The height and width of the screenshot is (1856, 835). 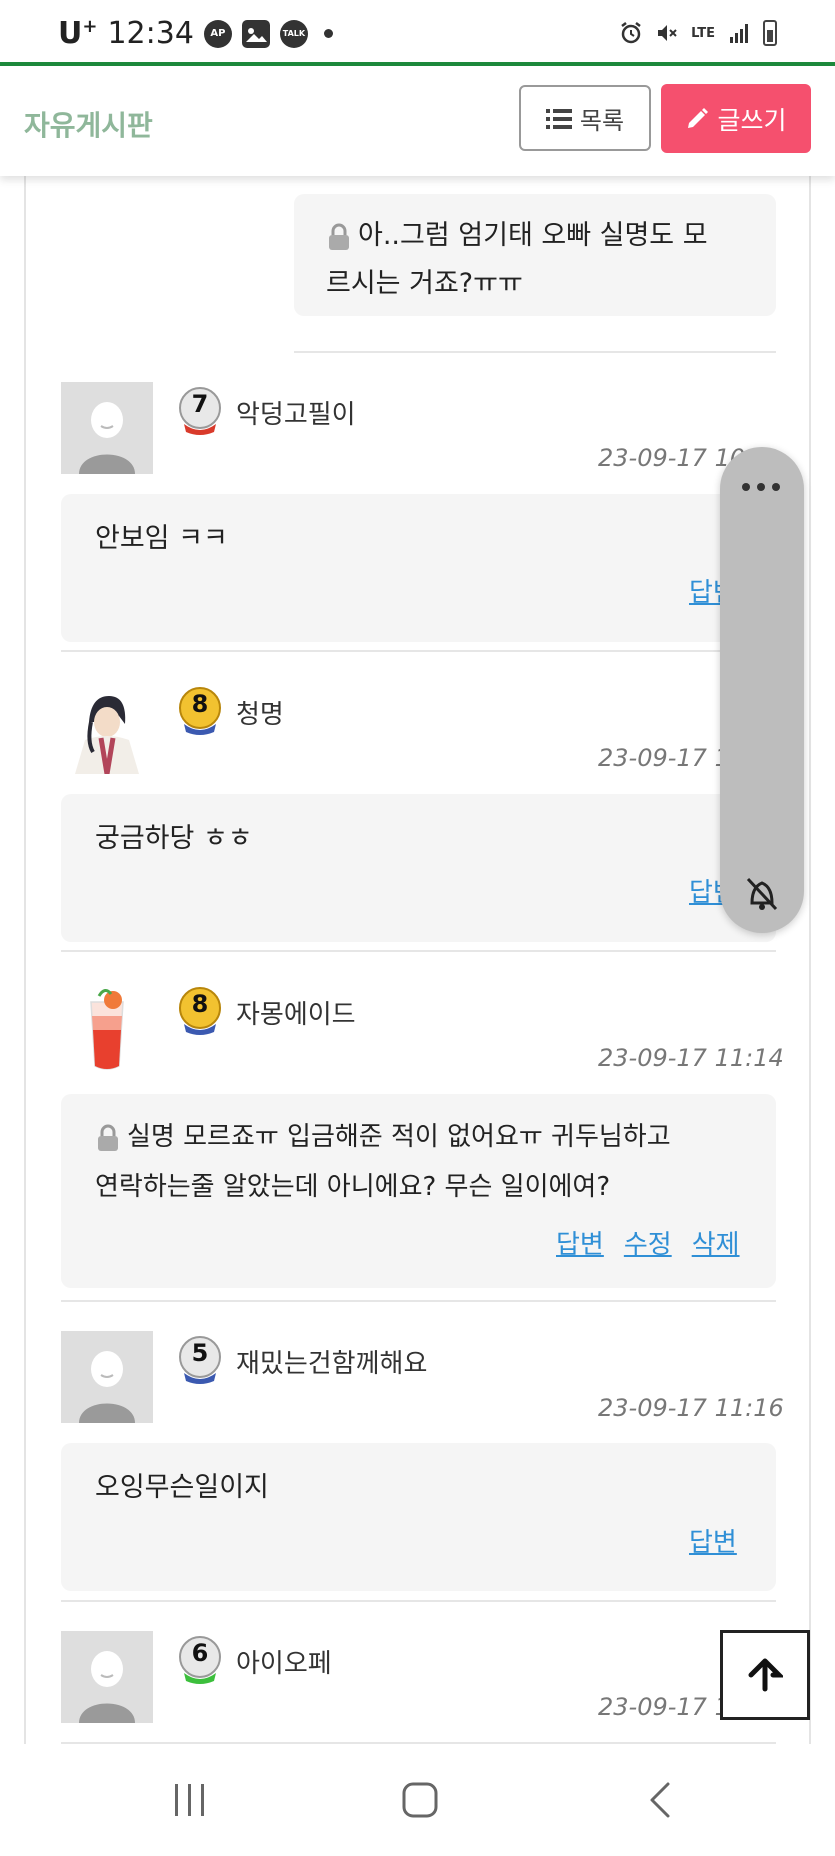 I want to click on author-name: 아이오페, so click(x=284, y=1661).